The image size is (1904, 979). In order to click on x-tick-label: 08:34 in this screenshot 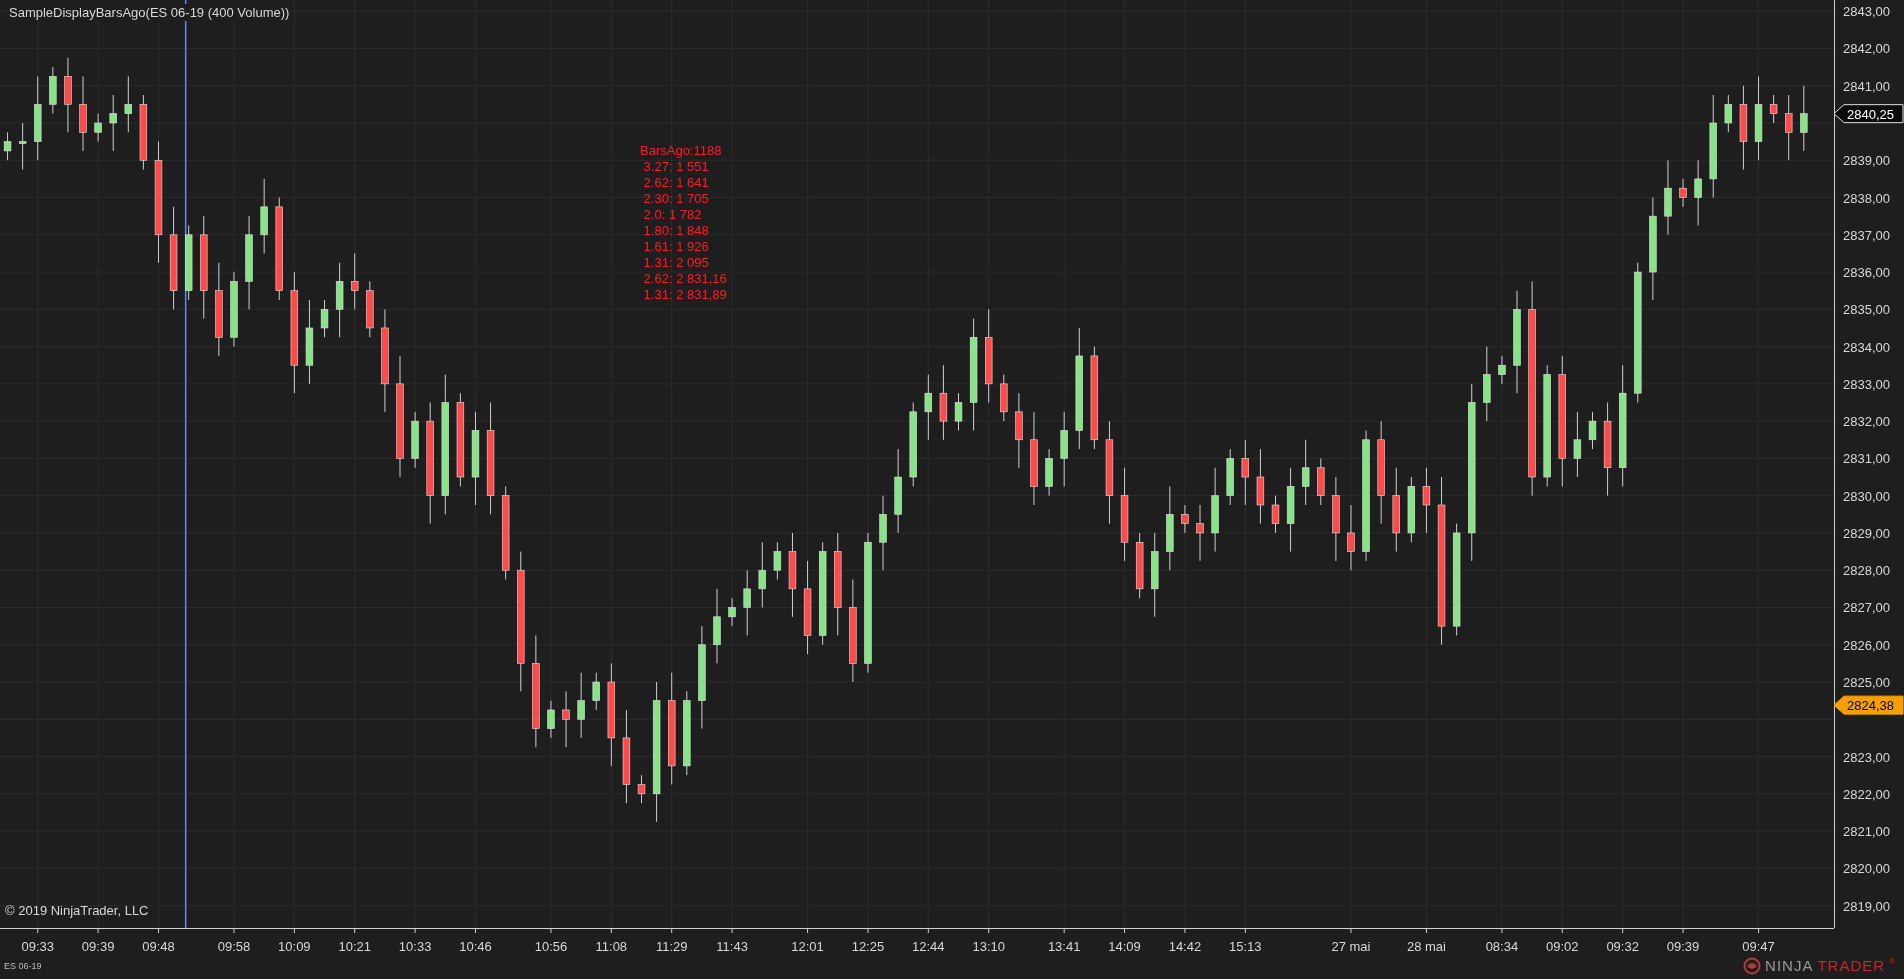, I will do `click(1502, 946)`.